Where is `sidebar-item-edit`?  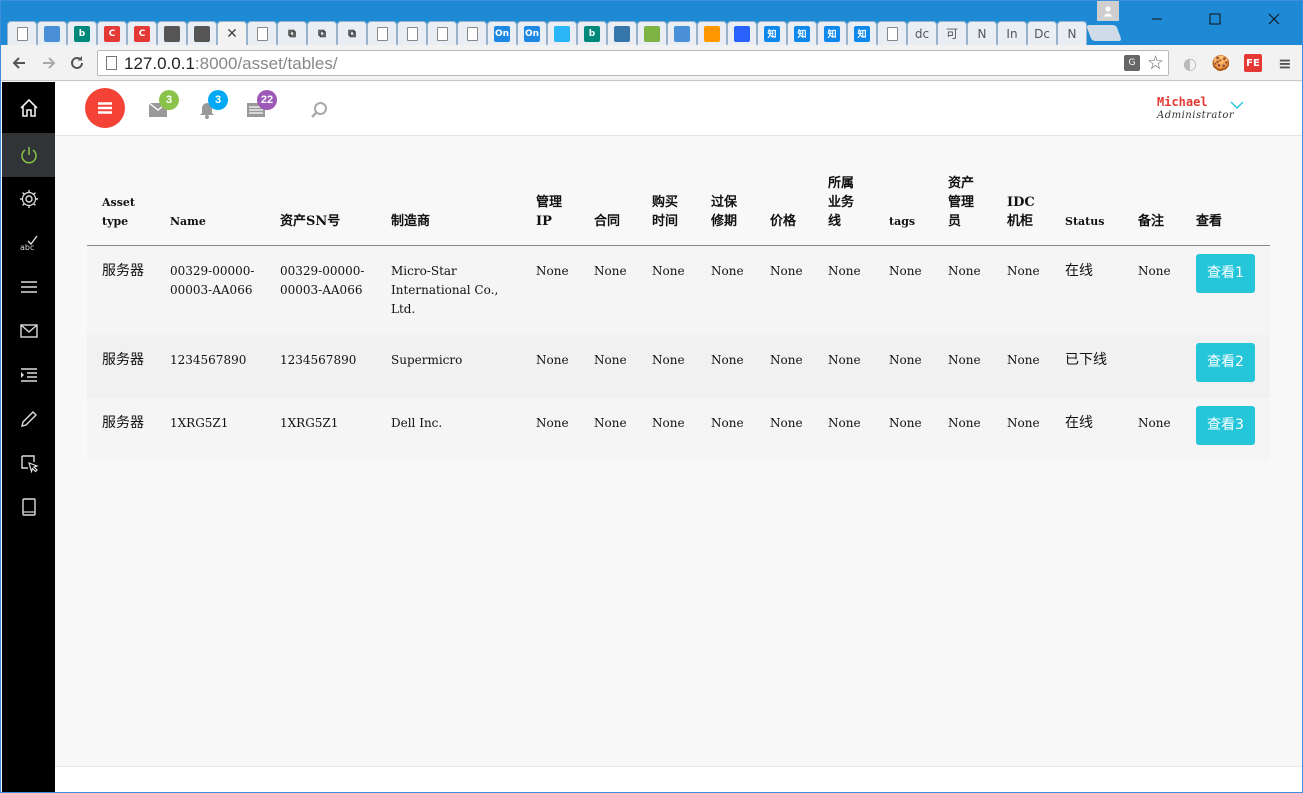
sidebar-item-edit is located at coordinates (28, 419).